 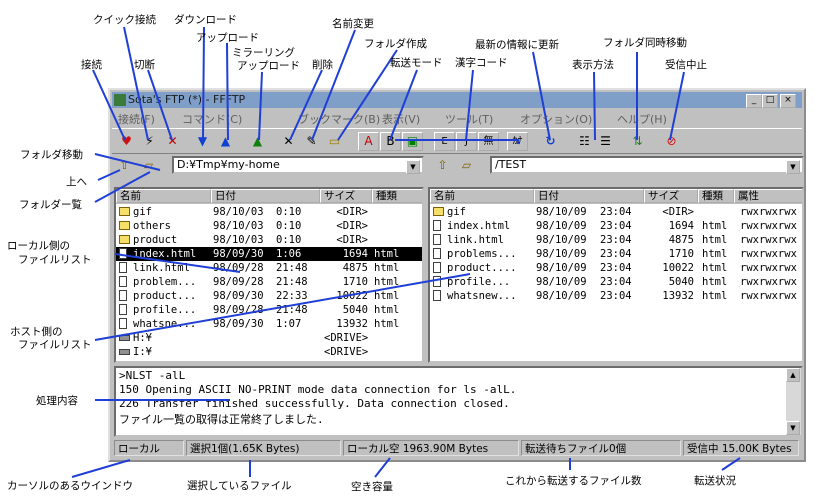 What do you see at coordinates (481, 63) in the screenshot?
I see `anno-kanji: 漢字コード` at bounding box center [481, 63].